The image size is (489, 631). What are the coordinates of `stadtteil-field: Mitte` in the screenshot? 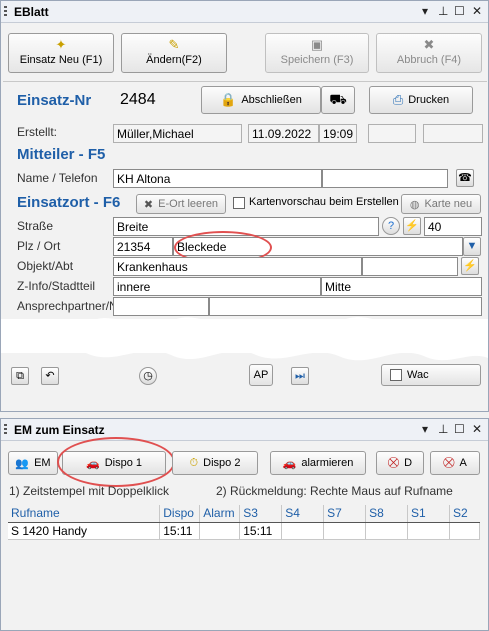 It's located at (401, 286).